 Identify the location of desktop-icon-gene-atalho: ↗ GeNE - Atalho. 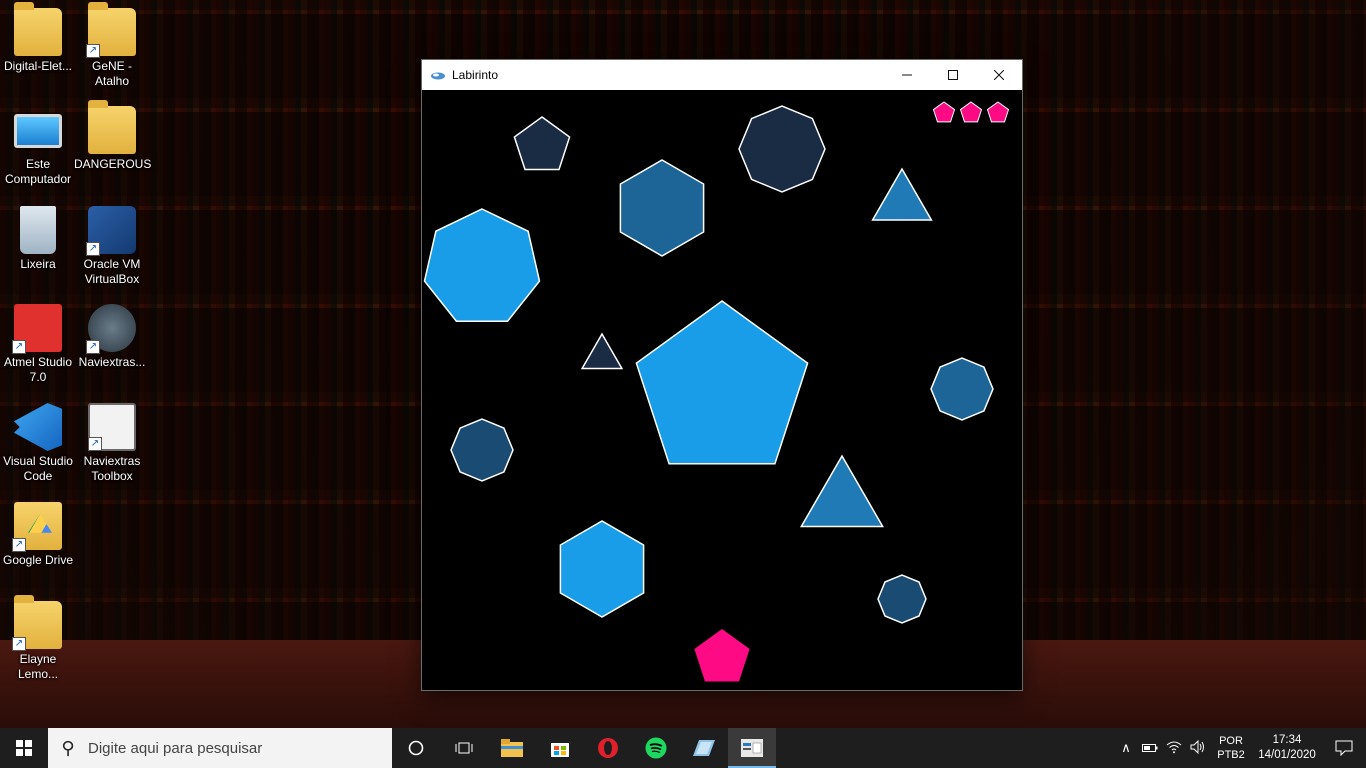
(112, 45).